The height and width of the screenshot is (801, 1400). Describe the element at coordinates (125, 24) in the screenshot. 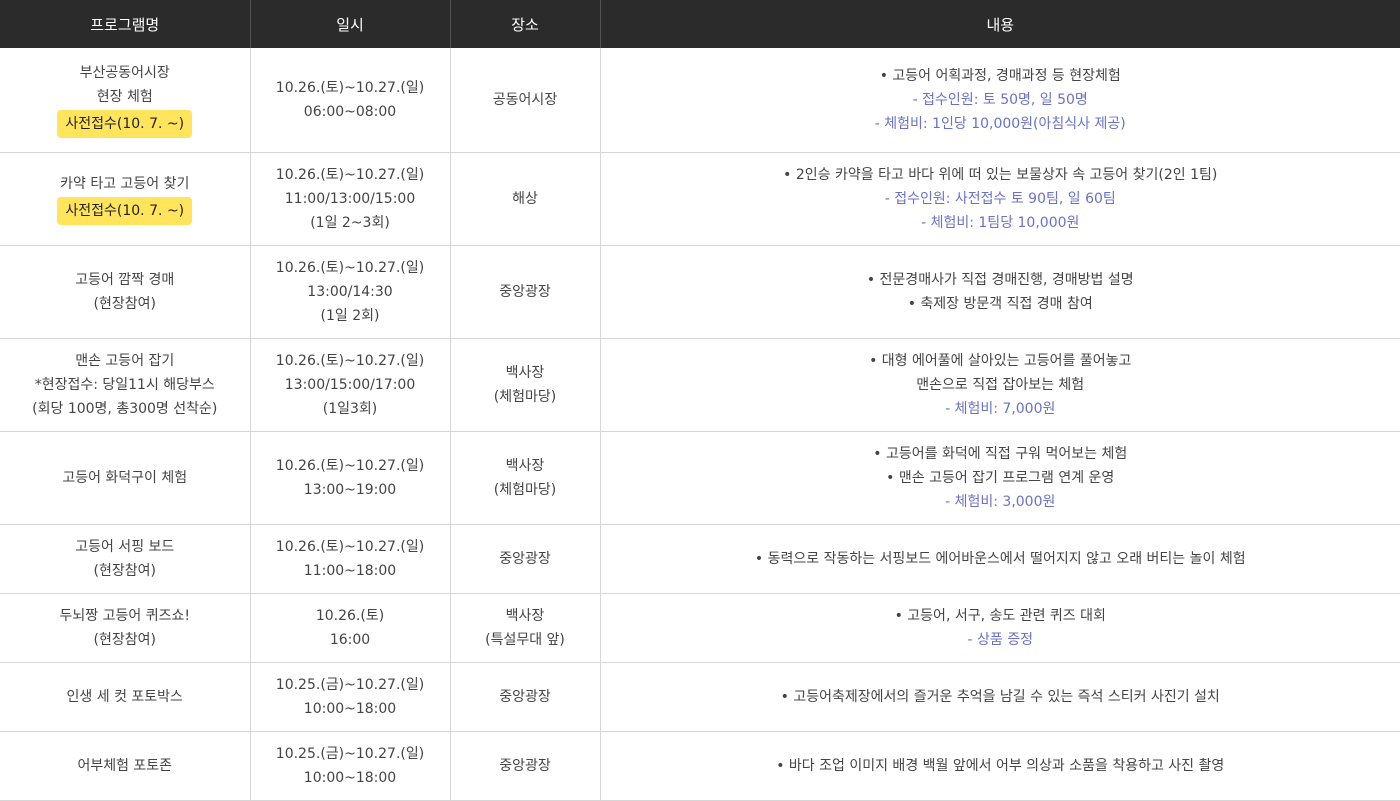

I see `header-program: 프로그램명` at that location.